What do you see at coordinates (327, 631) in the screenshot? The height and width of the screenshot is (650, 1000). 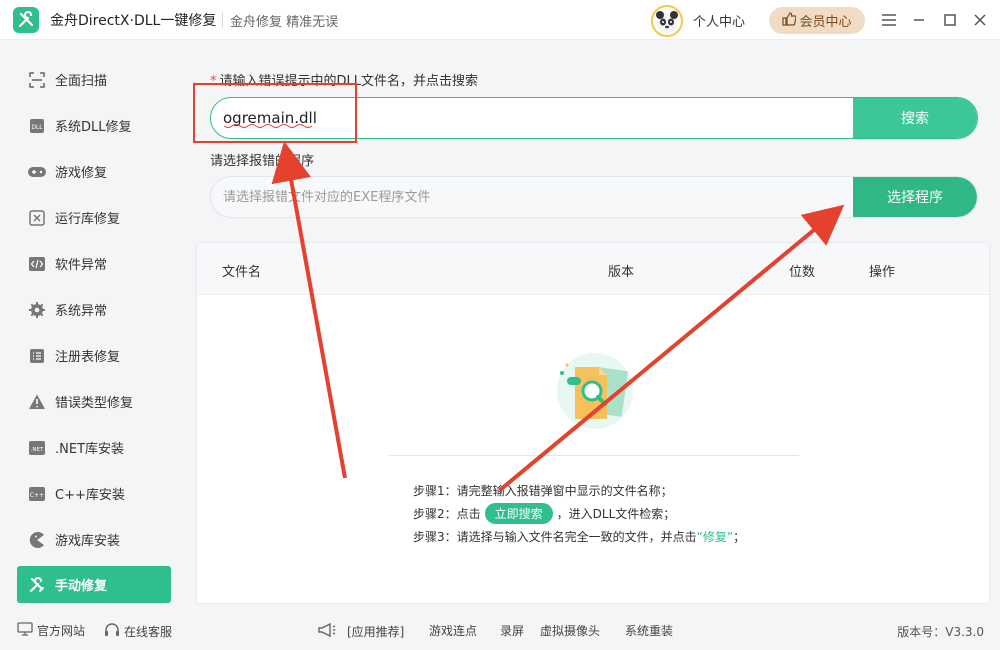 I see `megaphone-icon` at bounding box center [327, 631].